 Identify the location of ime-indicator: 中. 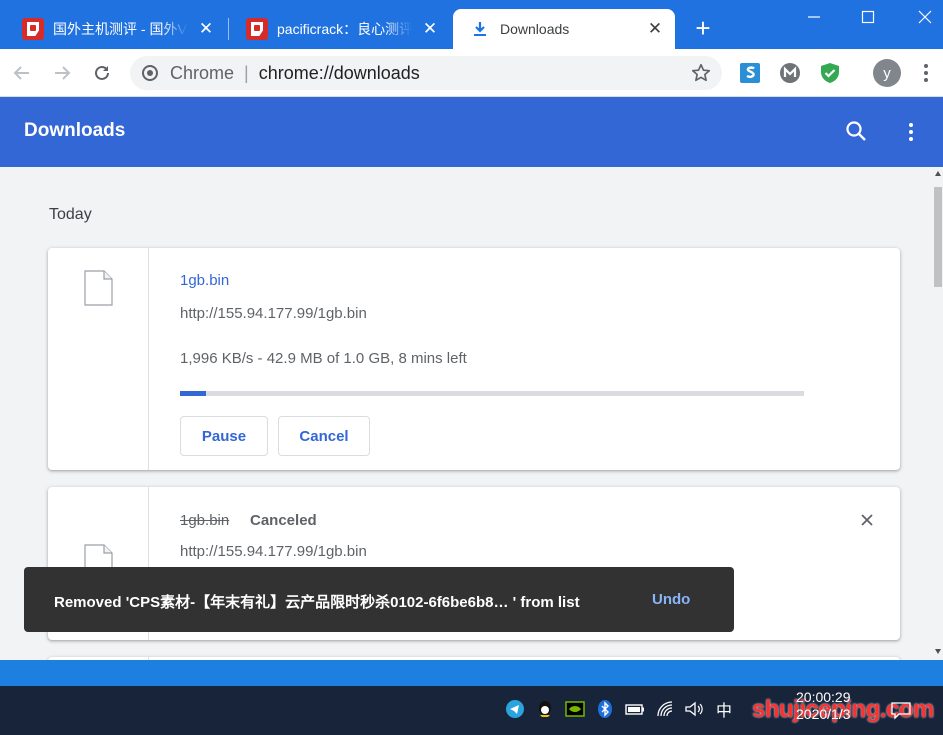
(724, 709).